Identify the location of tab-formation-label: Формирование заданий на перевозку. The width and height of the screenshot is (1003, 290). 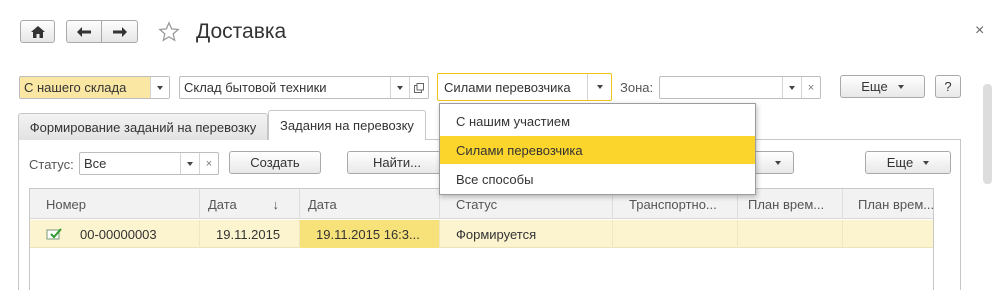
(143, 127).